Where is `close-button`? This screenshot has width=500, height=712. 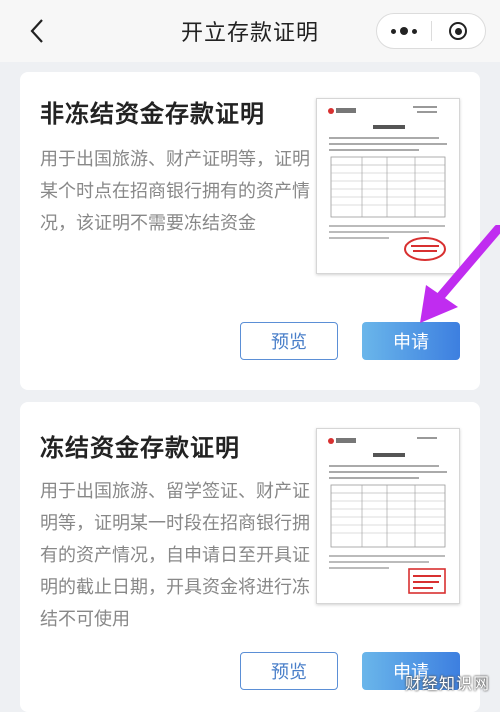 close-button is located at coordinates (458, 31).